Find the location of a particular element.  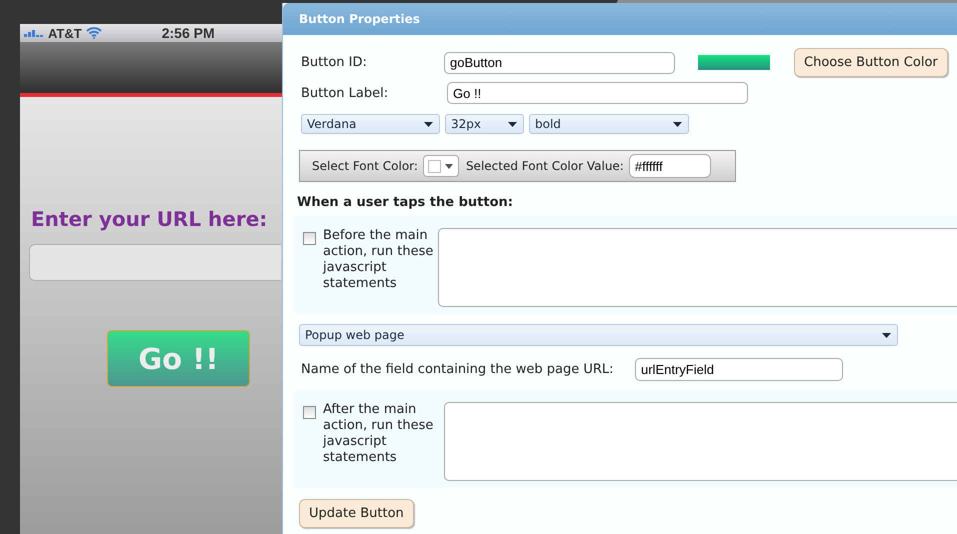

update-button: Update Button is located at coordinates (356, 513).